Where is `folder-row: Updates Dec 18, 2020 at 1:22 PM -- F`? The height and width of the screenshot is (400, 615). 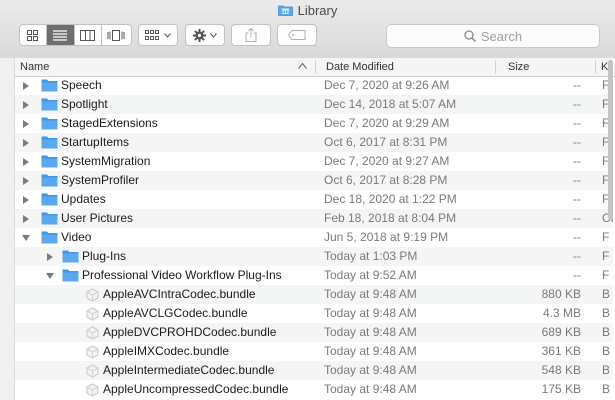
folder-row: Updates Dec 18, 2020 at 1:22 PM -- F is located at coordinates (314, 199).